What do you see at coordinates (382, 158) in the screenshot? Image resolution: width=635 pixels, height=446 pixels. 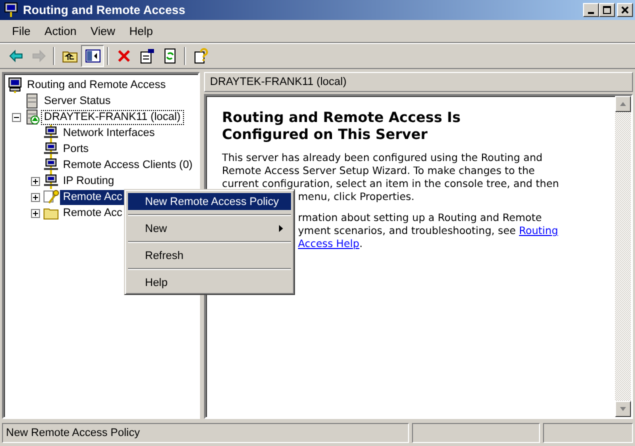 I see `text-line: This server has already been configured using the Routing and` at bounding box center [382, 158].